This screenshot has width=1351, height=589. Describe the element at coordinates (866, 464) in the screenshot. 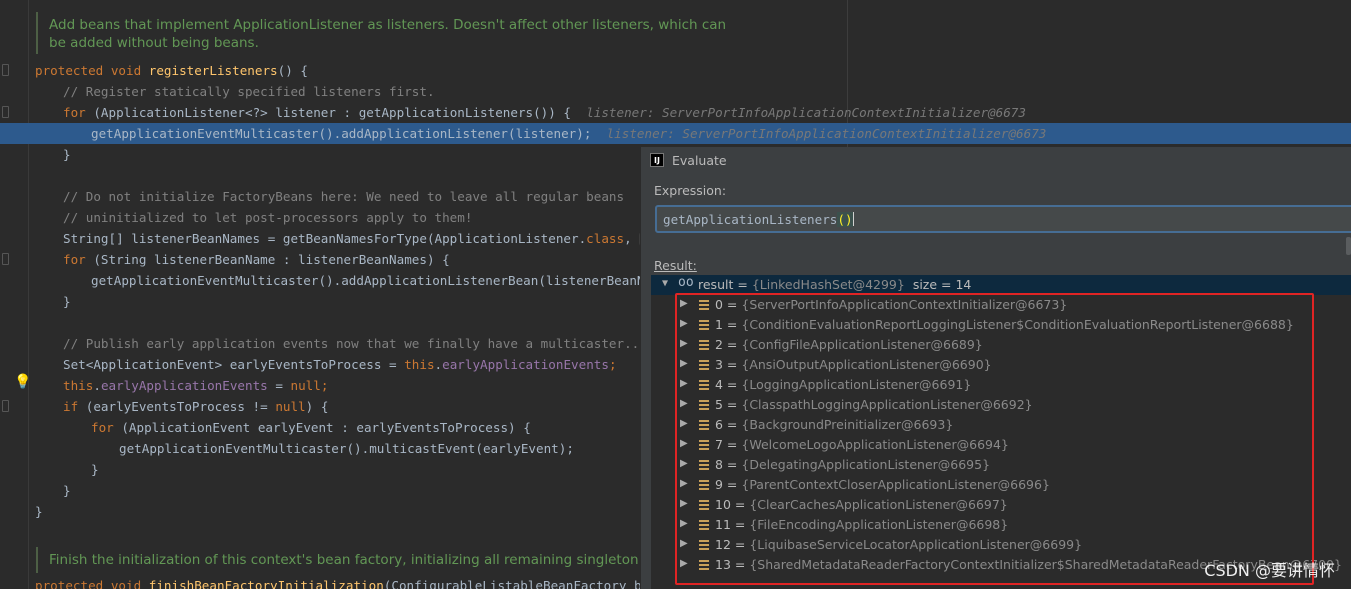

I see `item-value: {DelegatingApplicationListener@6695}` at that location.